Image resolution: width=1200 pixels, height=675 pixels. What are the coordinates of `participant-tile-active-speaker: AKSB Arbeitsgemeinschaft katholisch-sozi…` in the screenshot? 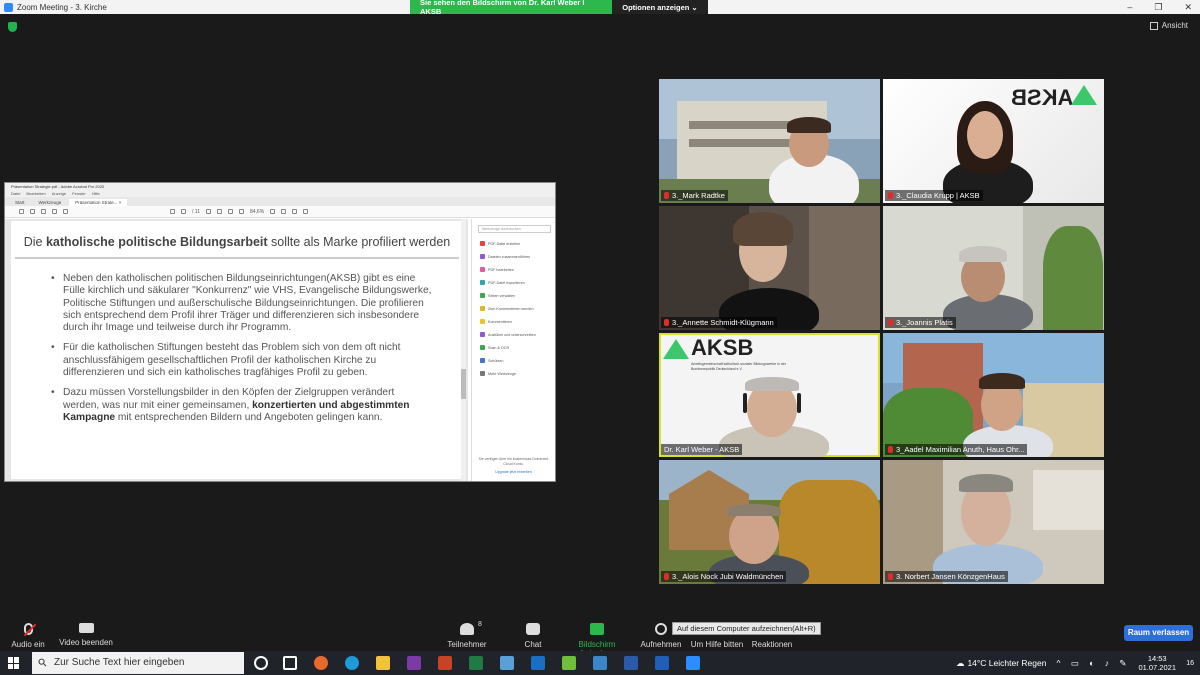 It's located at (769, 395).